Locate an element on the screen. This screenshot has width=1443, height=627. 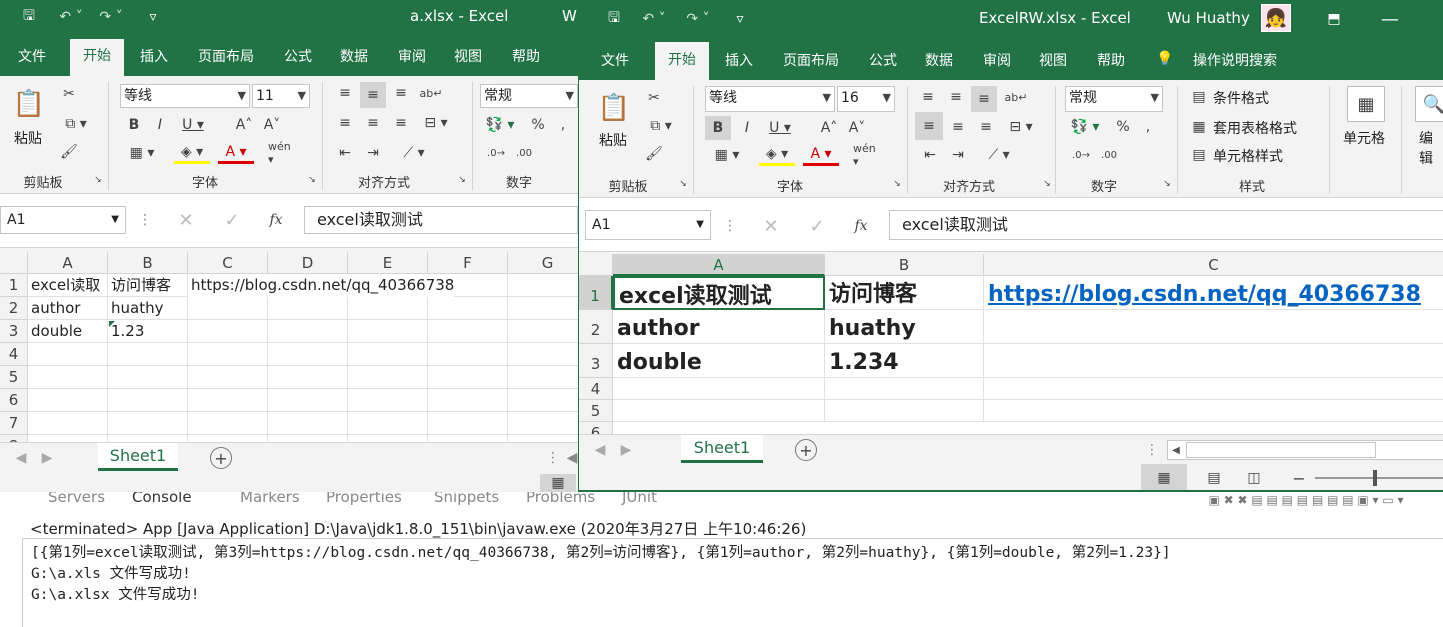
ribbon-display-options-icon: ⬒ is located at coordinates (1334, 19).